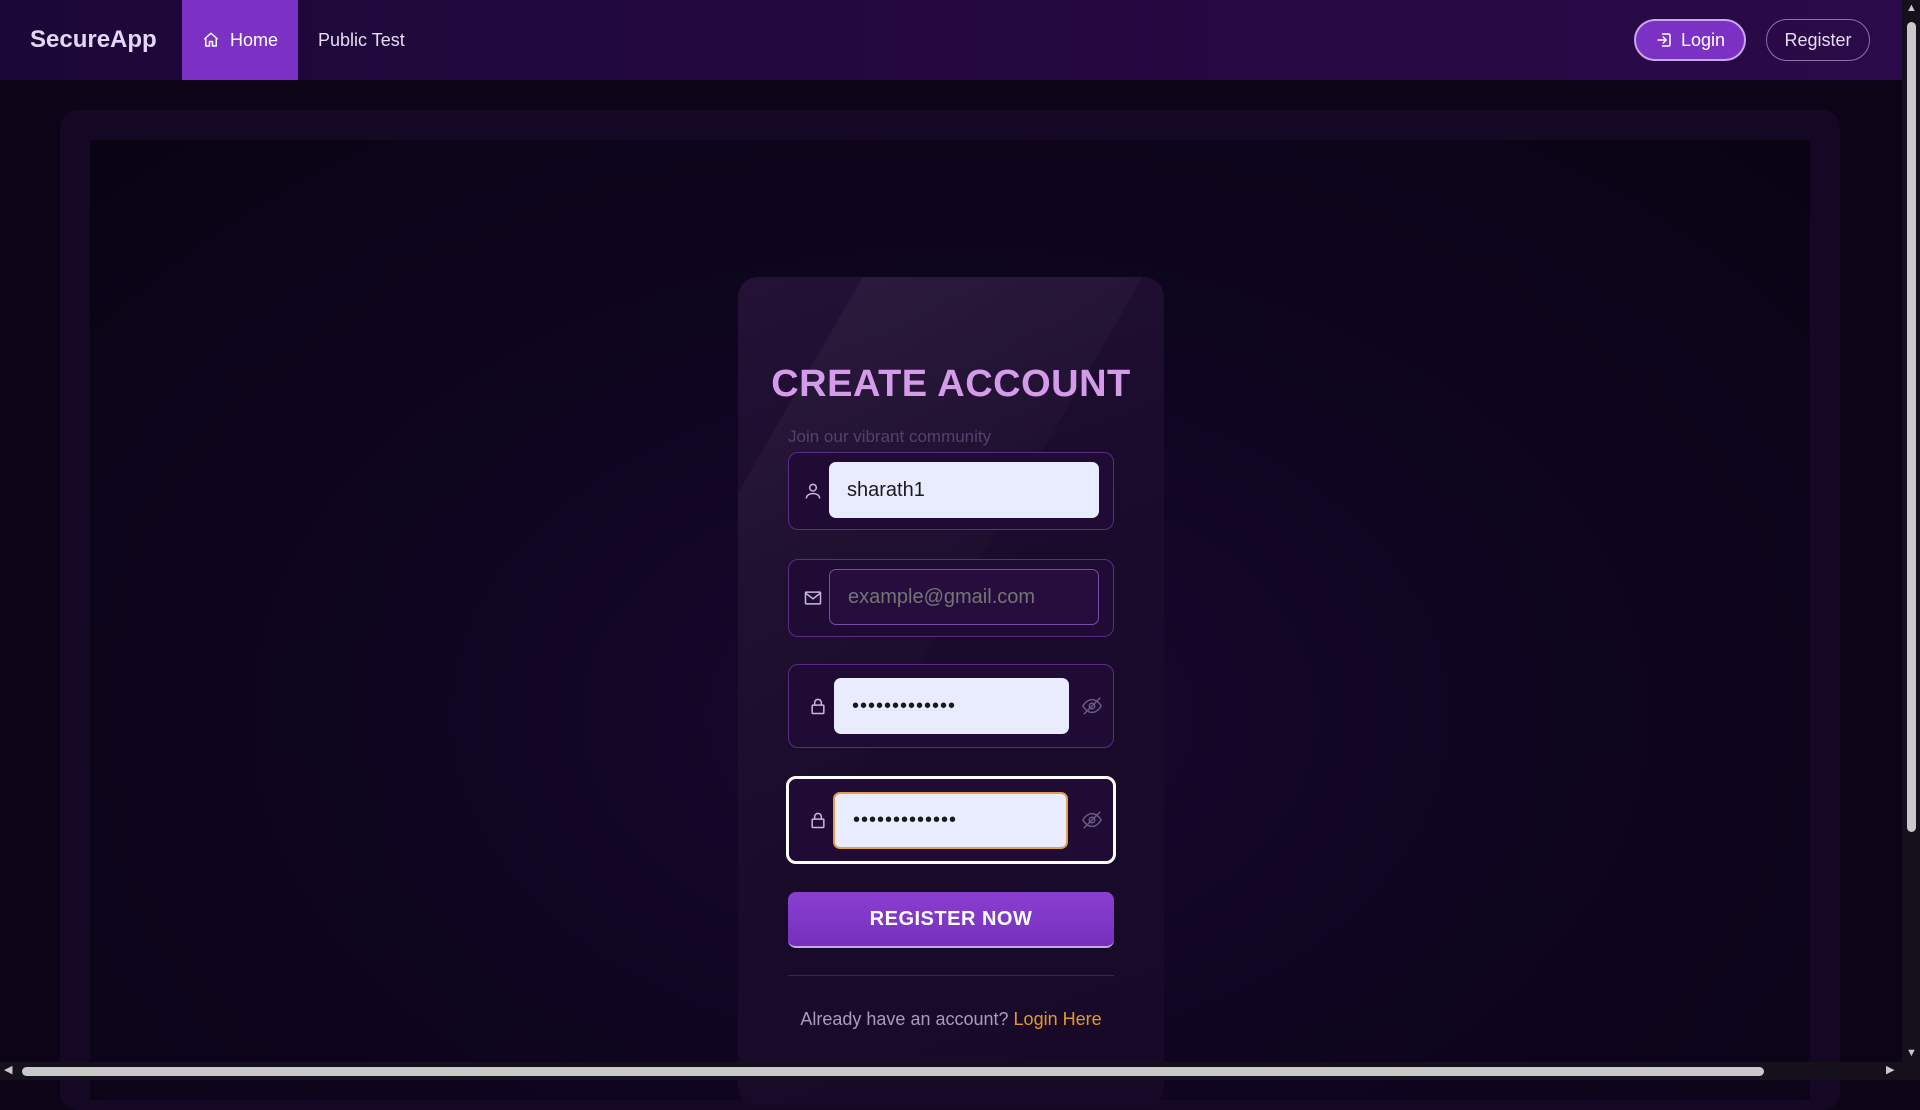 The image size is (1920, 1110). What do you see at coordinates (1911, 1071) in the screenshot?
I see `scrollbar-corner` at bounding box center [1911, 1071].